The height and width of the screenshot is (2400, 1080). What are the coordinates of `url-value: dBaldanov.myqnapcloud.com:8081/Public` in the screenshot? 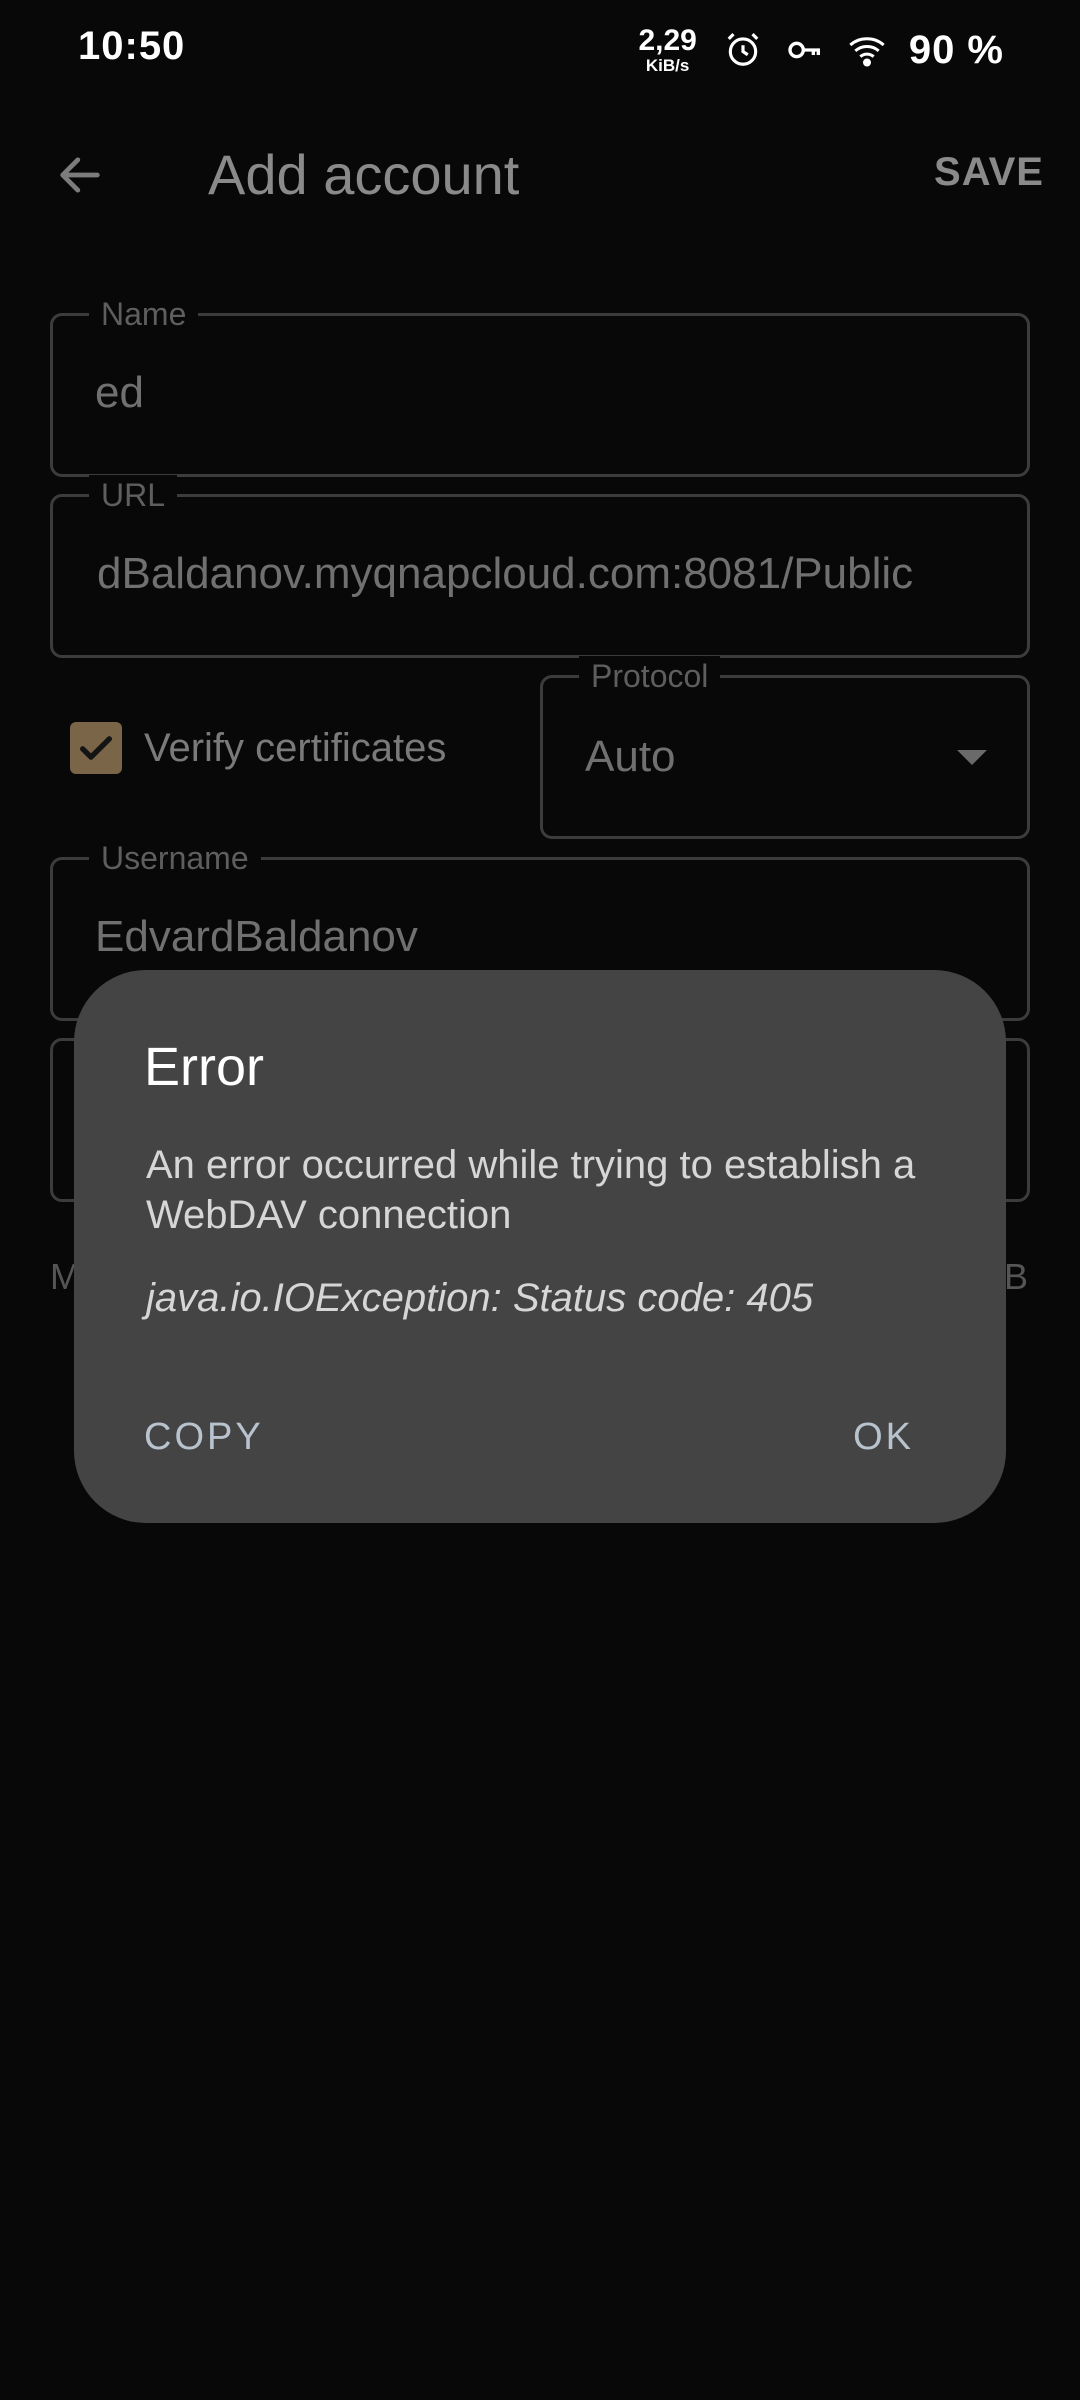 It's located at (505, 573).